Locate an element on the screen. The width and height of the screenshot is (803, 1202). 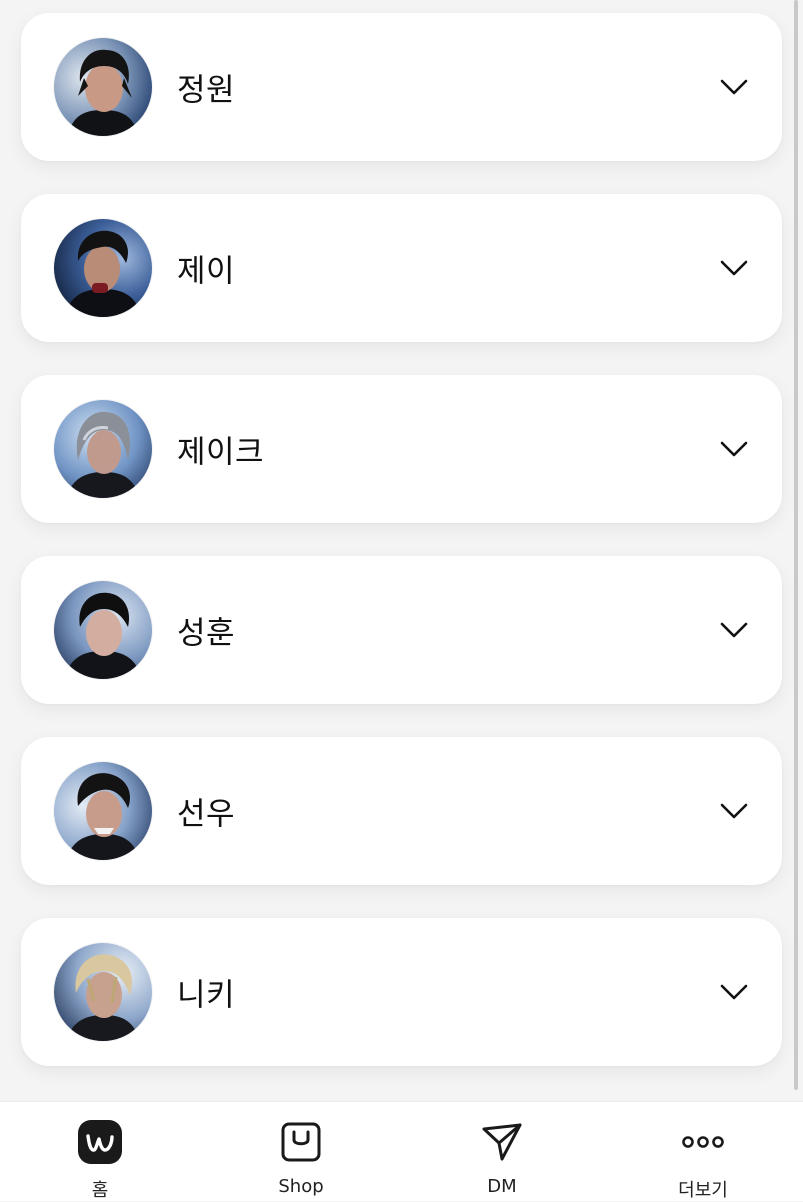
tab-shop: Shop is located at coordinates (301, 1151).